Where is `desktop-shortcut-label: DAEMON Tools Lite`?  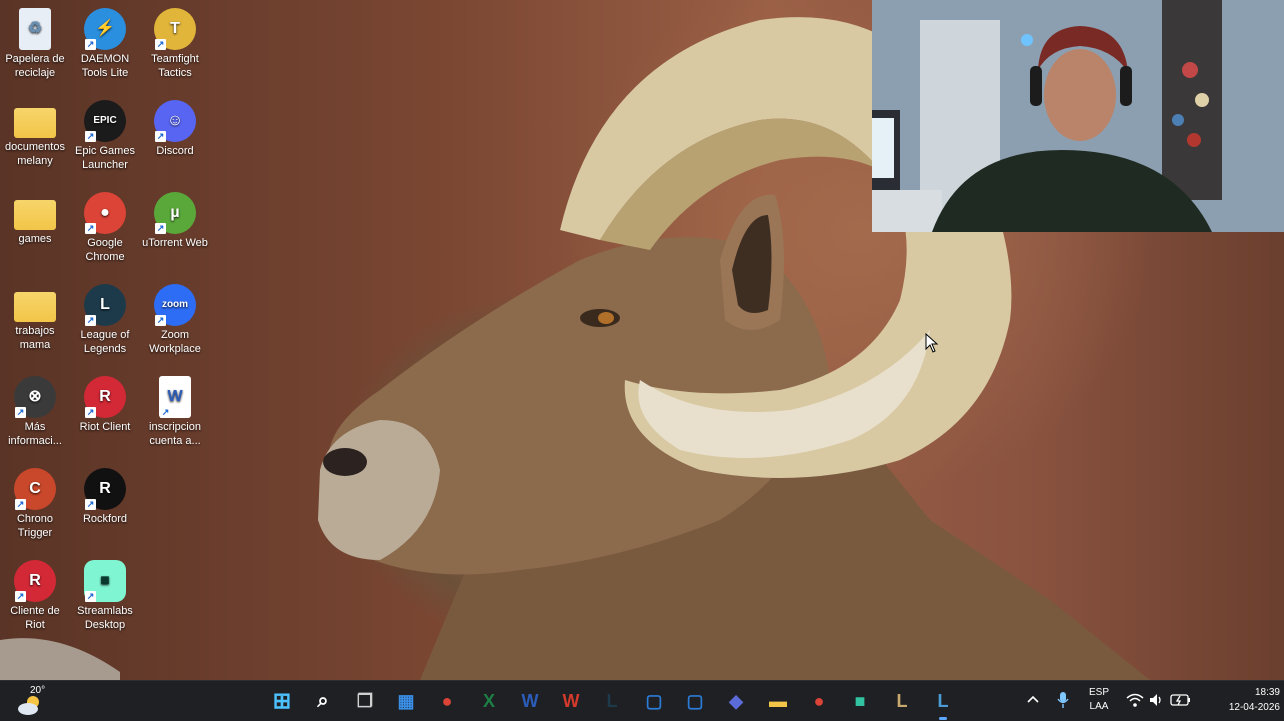
desktop-shortcut-label: DAEMON Tools Lite is located at coordinates (105, 66).